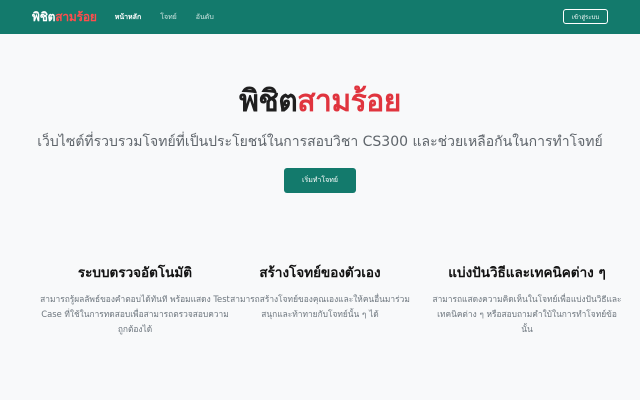 This screenshot has width=640, height=400. Describe the element at coordinates (585, 16) in the screenshot. I see `login-button: เข้าสู่ระบบ` at that location.